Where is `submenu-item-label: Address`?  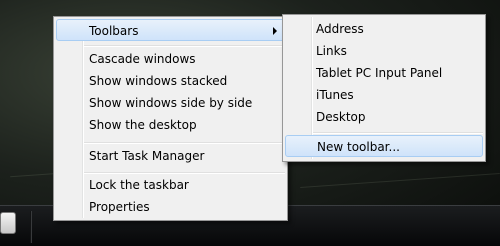
submenu-item-label: Address is located at coordinates (340, 29).